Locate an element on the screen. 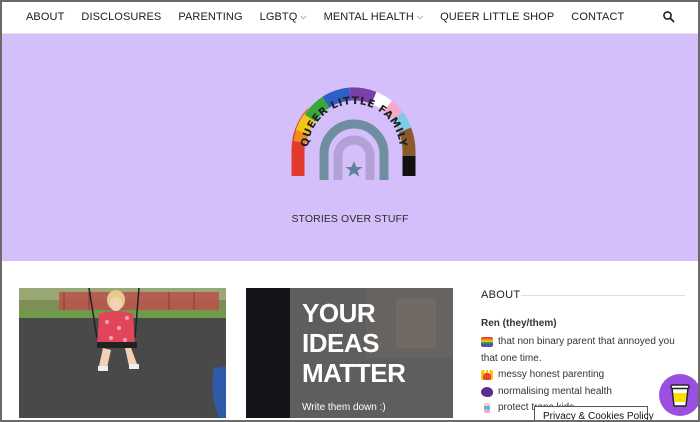 The height and width of the screenshot is (422, 700). queer-little-family-logo: QUEER LITTLE FAMILY is located at coordinates (354, 136).